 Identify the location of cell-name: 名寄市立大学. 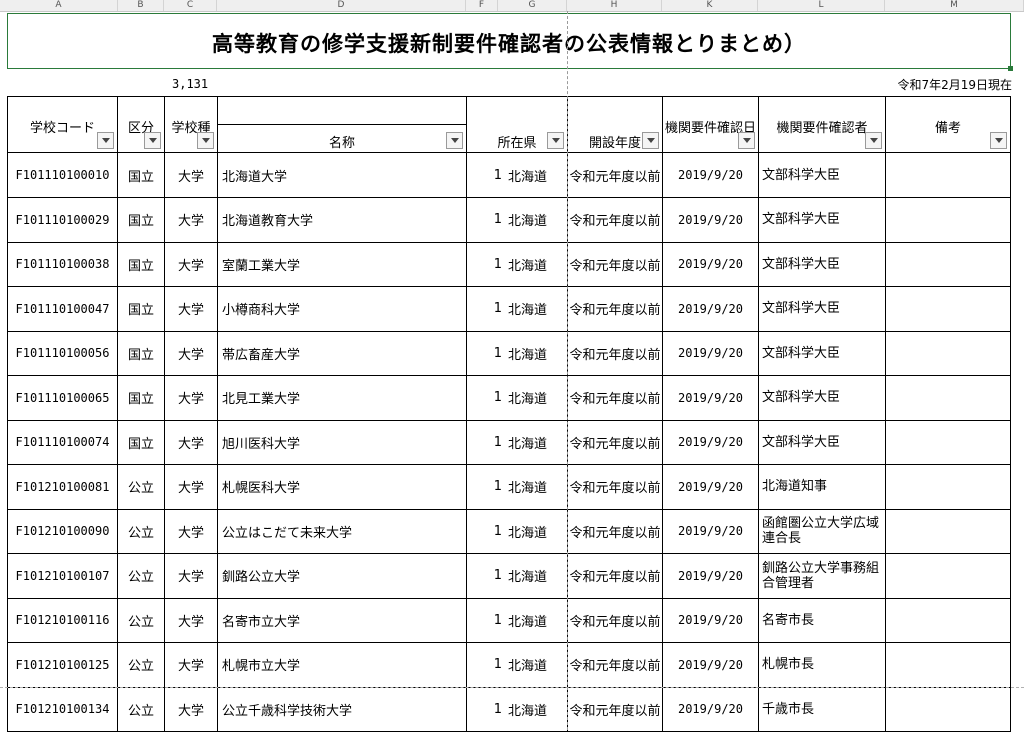
(341, 620).